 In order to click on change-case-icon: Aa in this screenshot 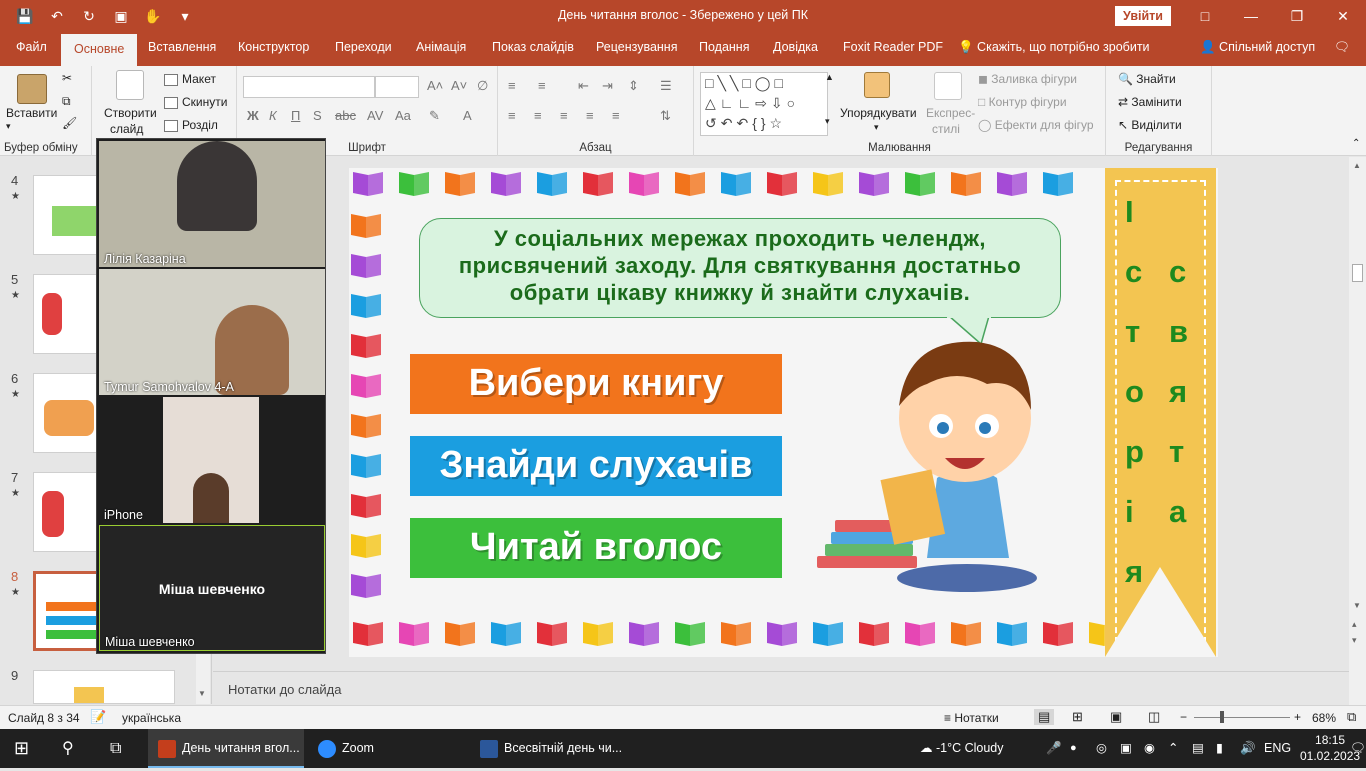, I will do `click(403, 115)`.